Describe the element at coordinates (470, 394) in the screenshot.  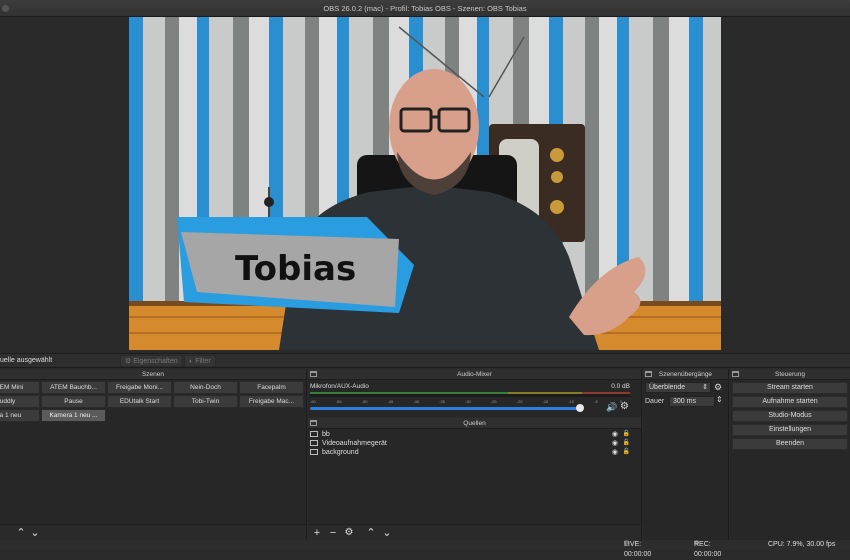
I see `volume-meter` at that location.